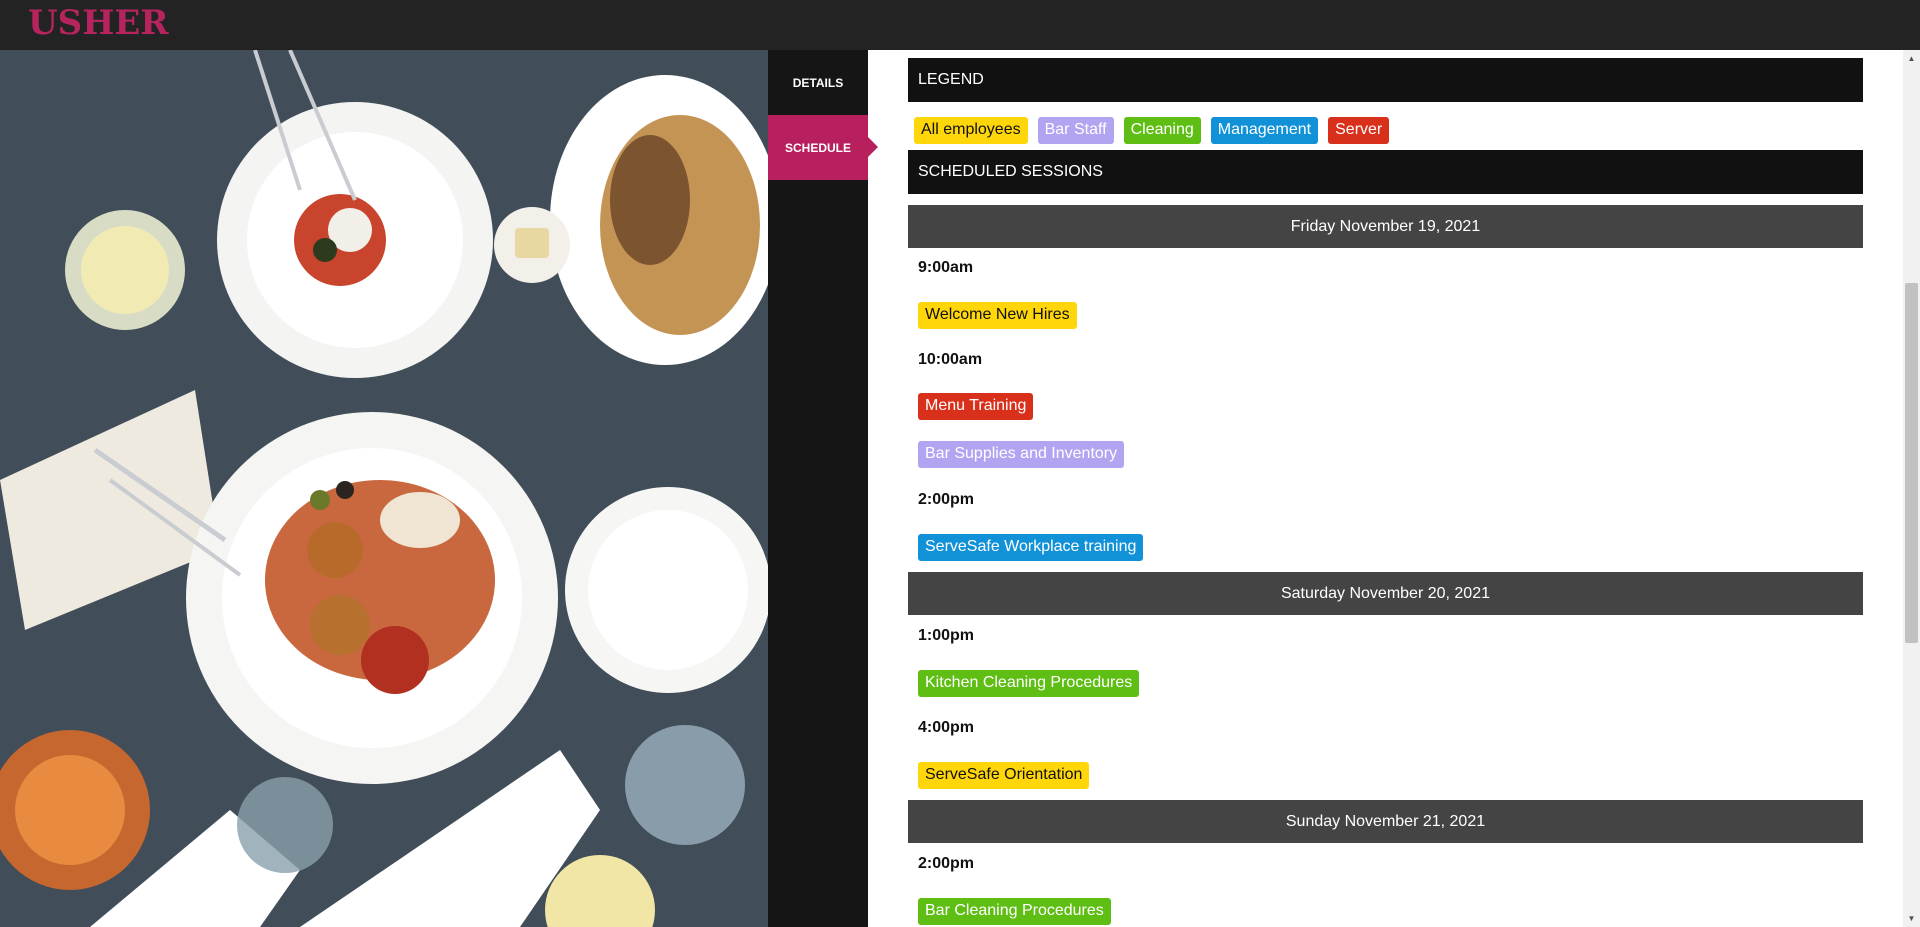 The image size is (1920, 927). I want to click on side-navigation: DETAILS SCHEDULE, so click(823, 488).